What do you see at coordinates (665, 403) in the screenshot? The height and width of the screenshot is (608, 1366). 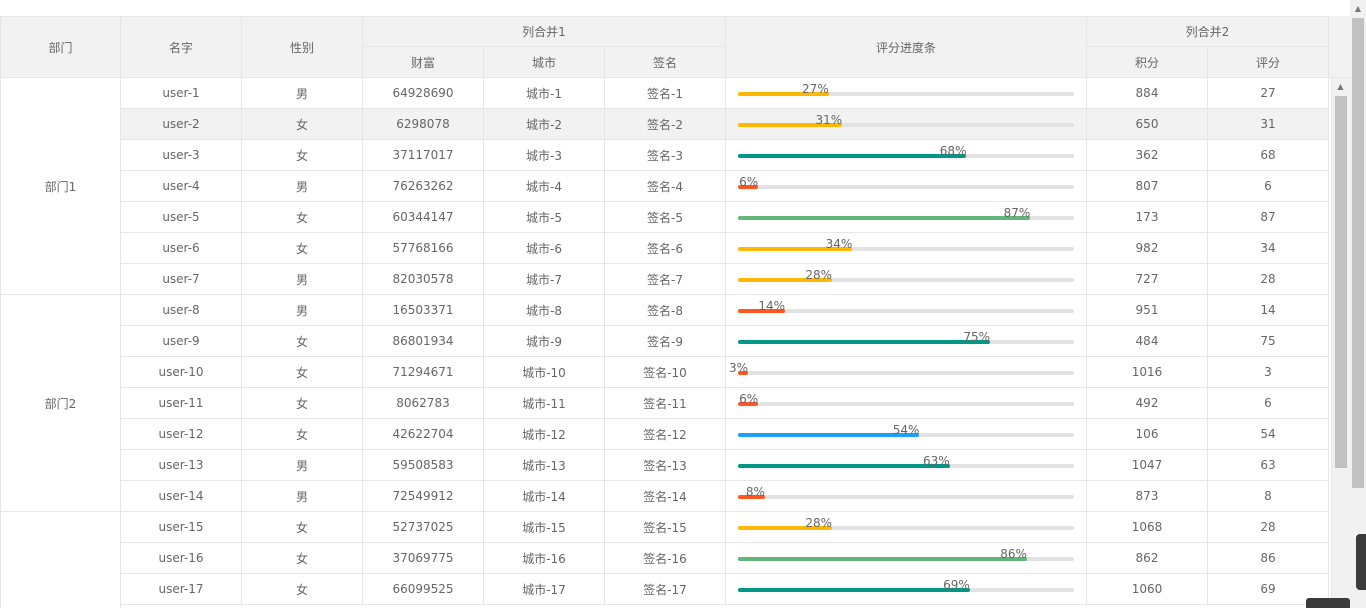 I see `cell-sign: 签名-11` at bounding box center [665, 403].